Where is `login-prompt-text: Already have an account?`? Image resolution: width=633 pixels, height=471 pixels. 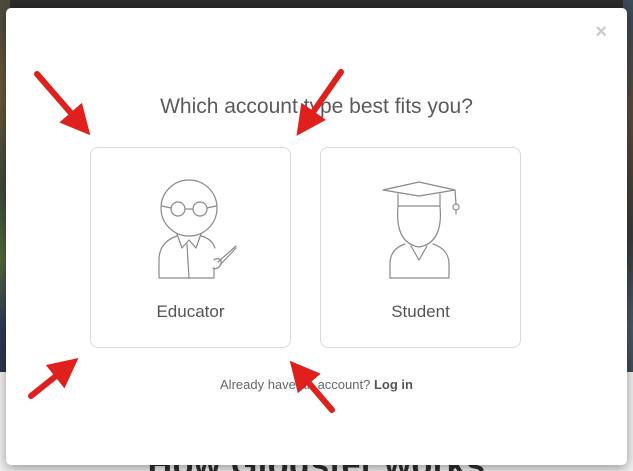
login-prompt-text: Already have an account? is located at coordinates (295, 384).